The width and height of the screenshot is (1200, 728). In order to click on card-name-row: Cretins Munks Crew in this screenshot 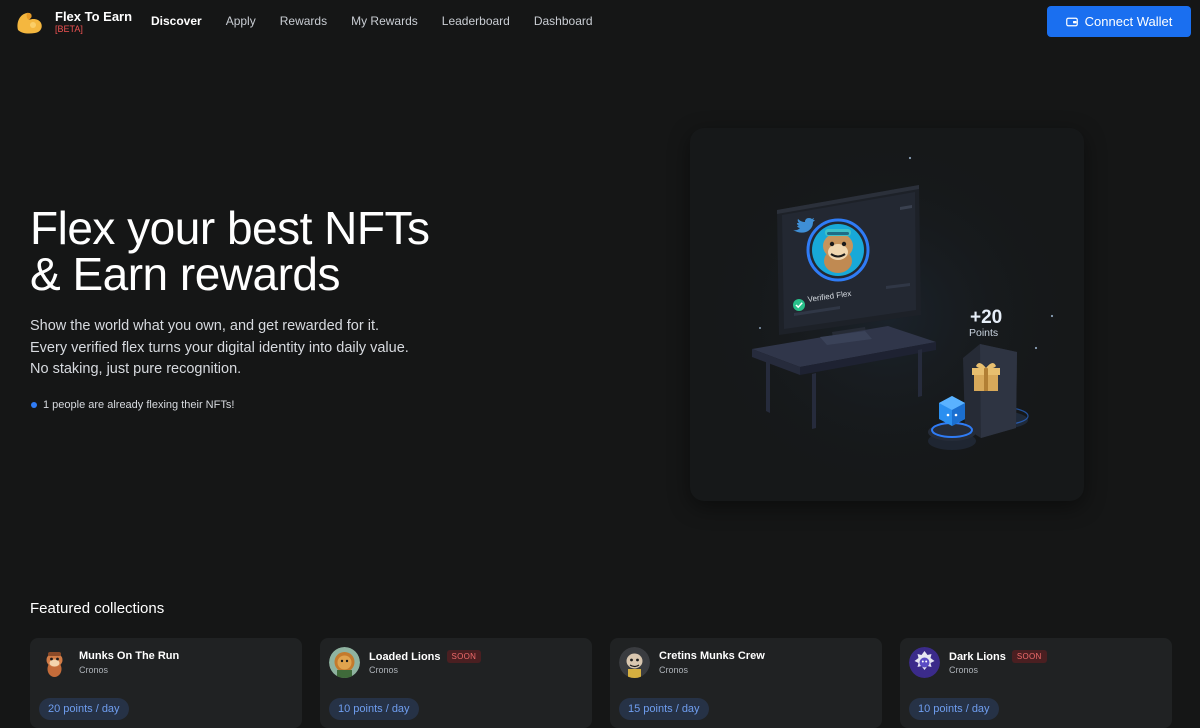, I will do `click(712, 656)`.